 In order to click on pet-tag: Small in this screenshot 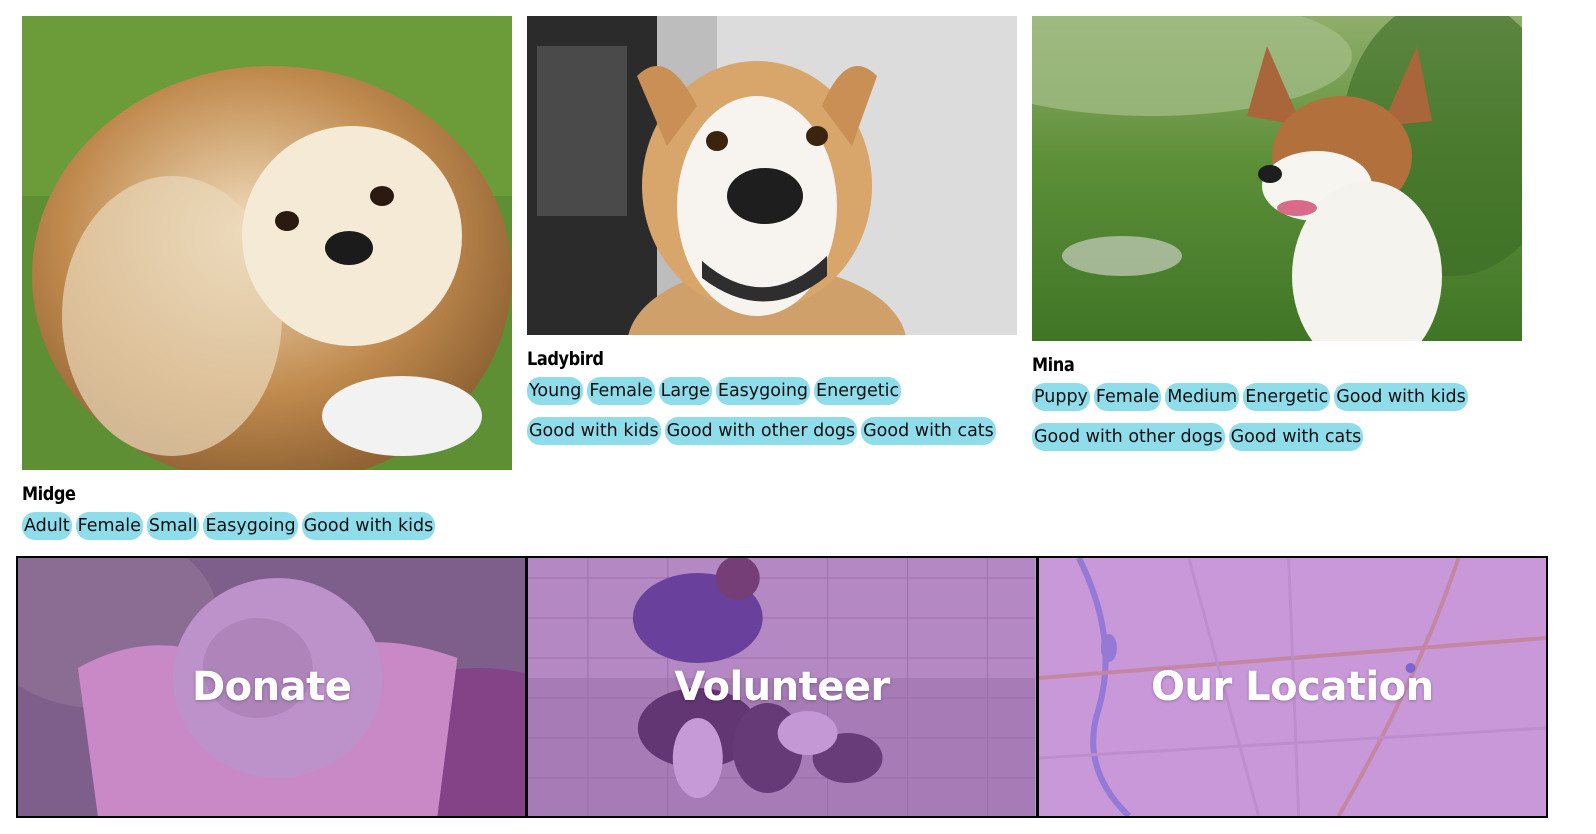, I will do `click(173, 526)`.